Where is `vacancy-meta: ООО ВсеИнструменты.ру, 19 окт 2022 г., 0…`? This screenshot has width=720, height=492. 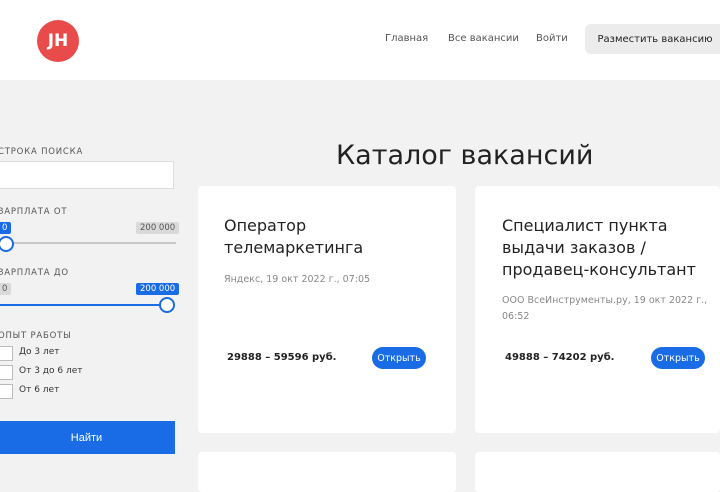
vacancy-meta: ООО ВсеИнструменты.ру, 19 окт 2022 г., 0… is located at coordinates (605, 308).